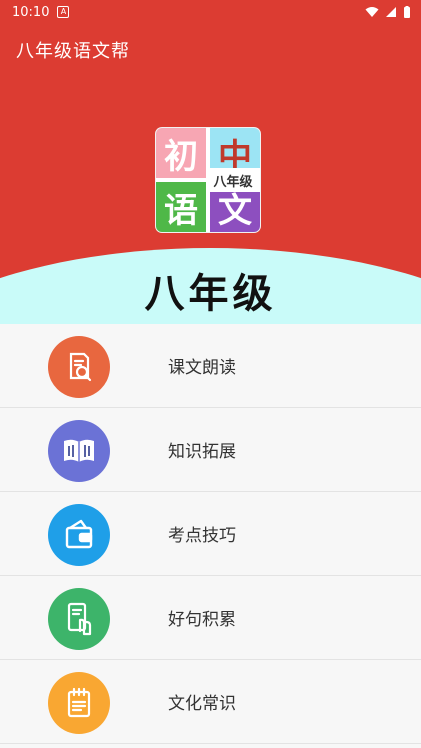  I want to click on logo-char-3: 语, so click(181, 207).